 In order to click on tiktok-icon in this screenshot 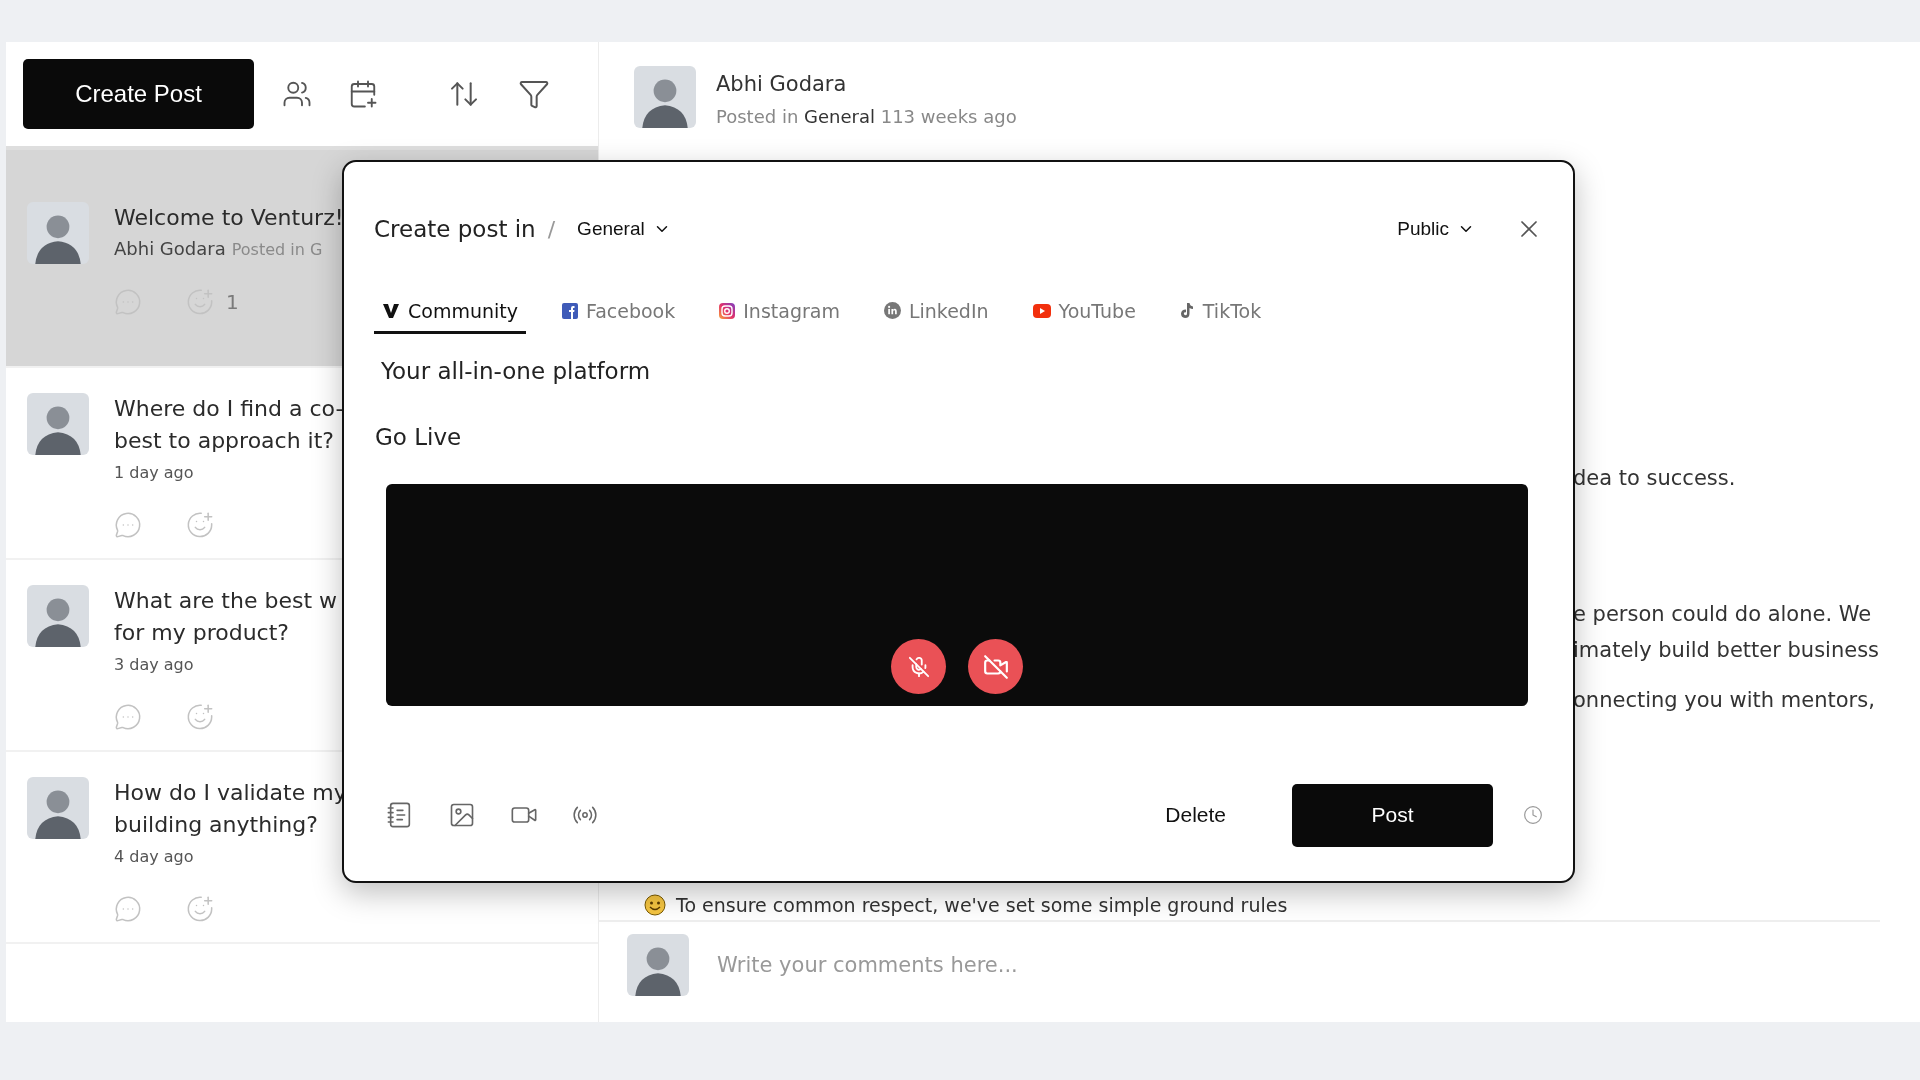, I will do `click(1187, 310)`.